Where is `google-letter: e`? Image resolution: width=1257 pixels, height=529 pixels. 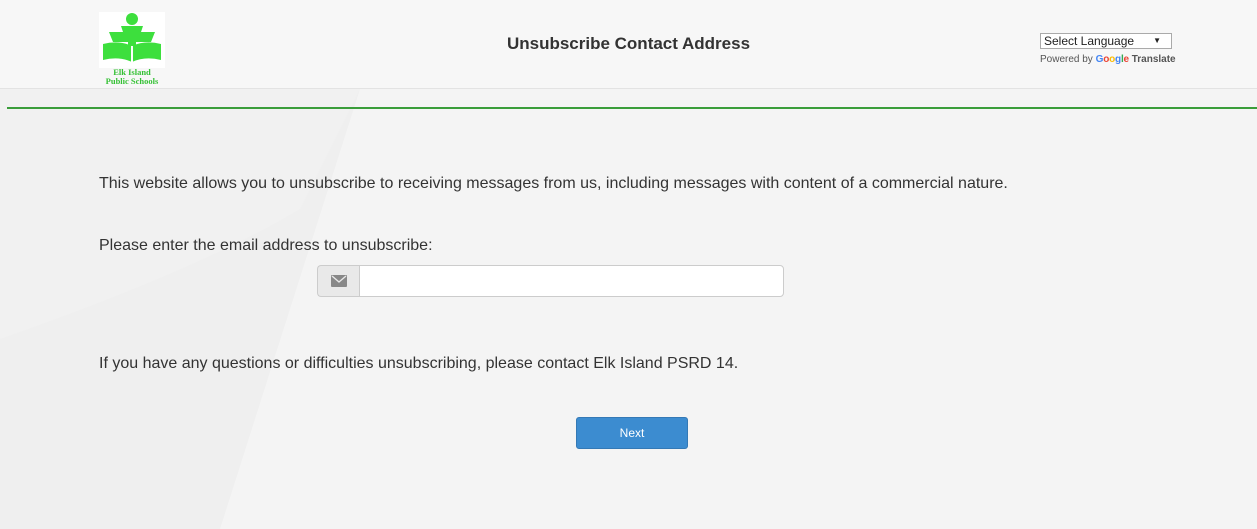 google-letter: e is located at coordinates (1126, 59).